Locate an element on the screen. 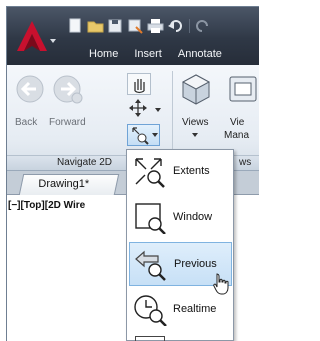  view-manager-label-1: Vie is located at coordinates (237, 122).